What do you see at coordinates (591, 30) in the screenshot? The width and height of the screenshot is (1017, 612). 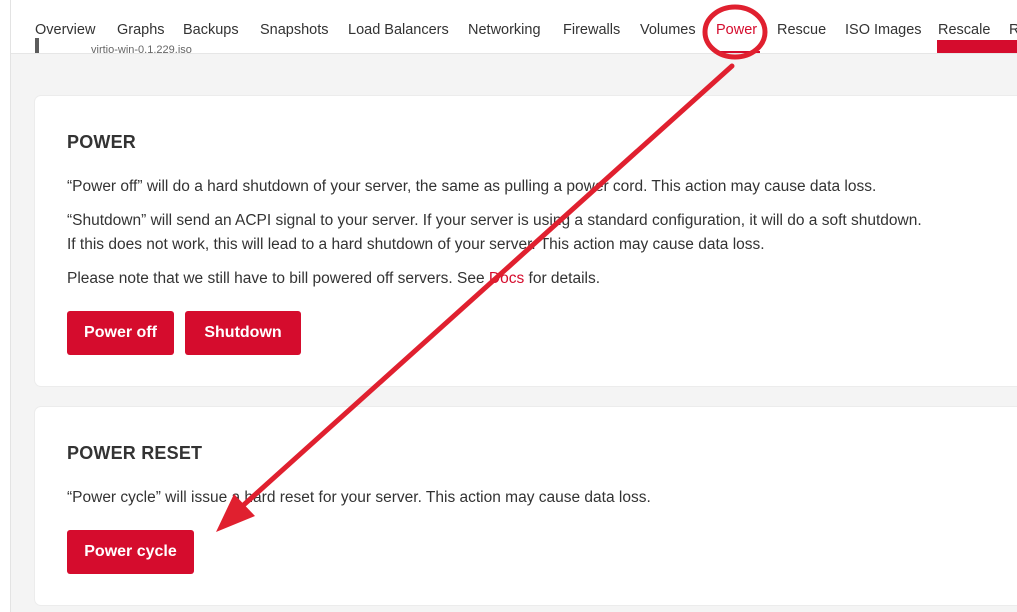 I see `tab-firewalls: Firewalls` at bounding box center [591, 30].